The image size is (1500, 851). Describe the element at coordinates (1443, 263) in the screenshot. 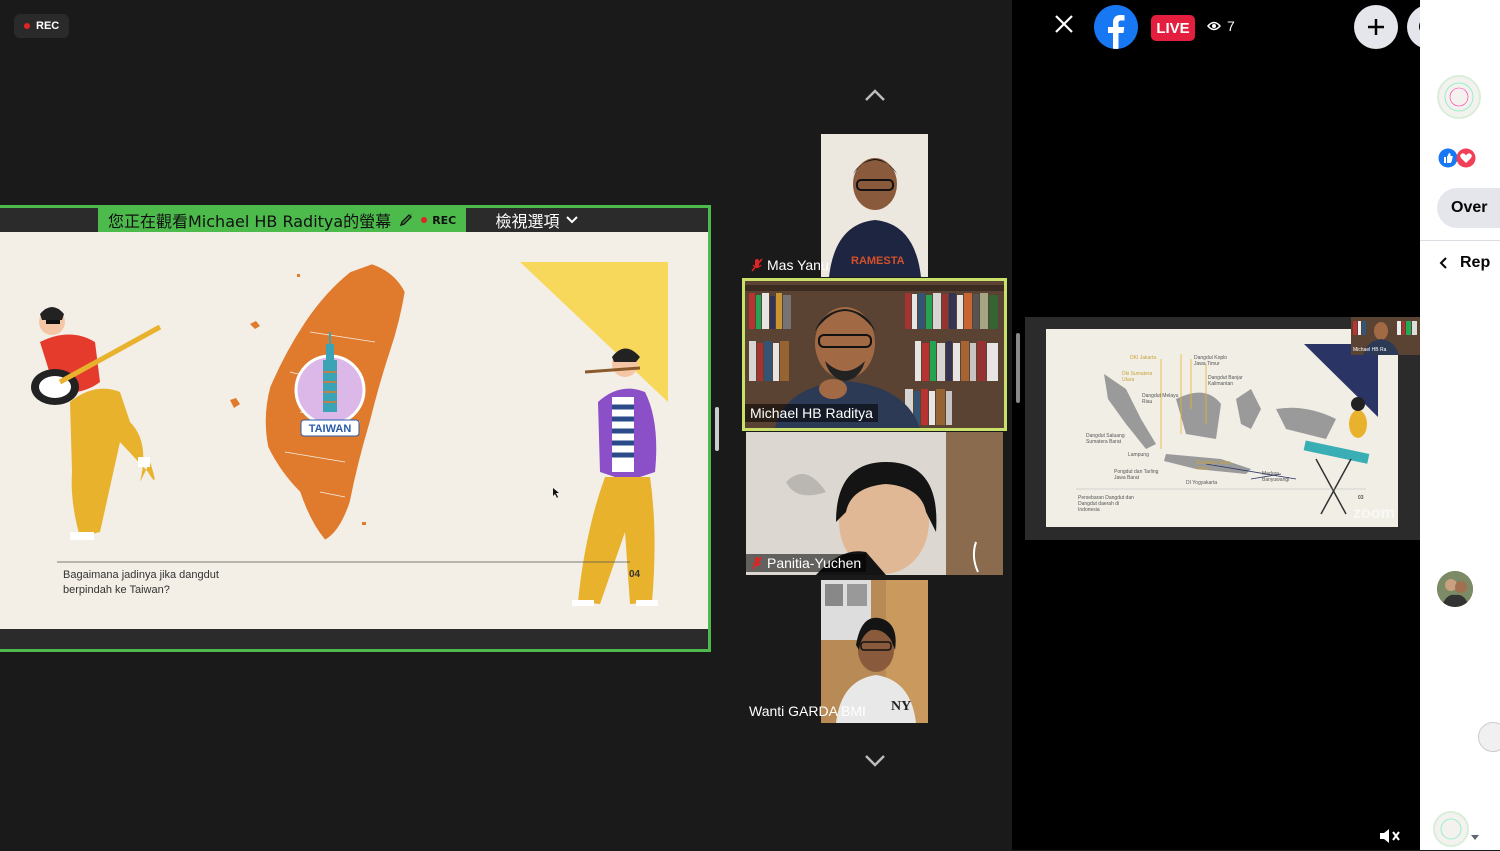

I see `chevron-left-icon` at that location.